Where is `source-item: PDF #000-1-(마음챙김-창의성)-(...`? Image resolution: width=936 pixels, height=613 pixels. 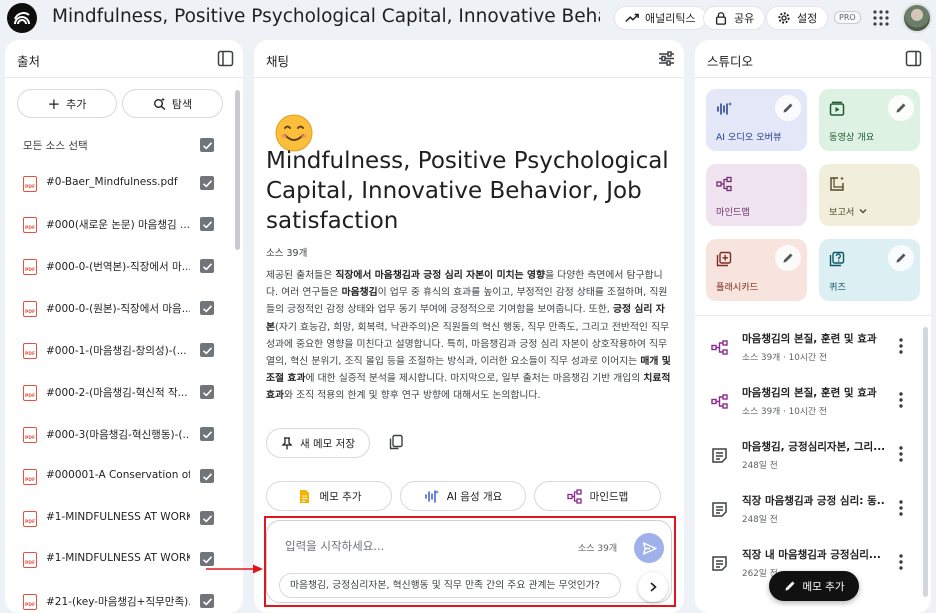 source-item: PDF #000-1-(마음챙김-창의성)-(... is located at coordinates (129, 350).